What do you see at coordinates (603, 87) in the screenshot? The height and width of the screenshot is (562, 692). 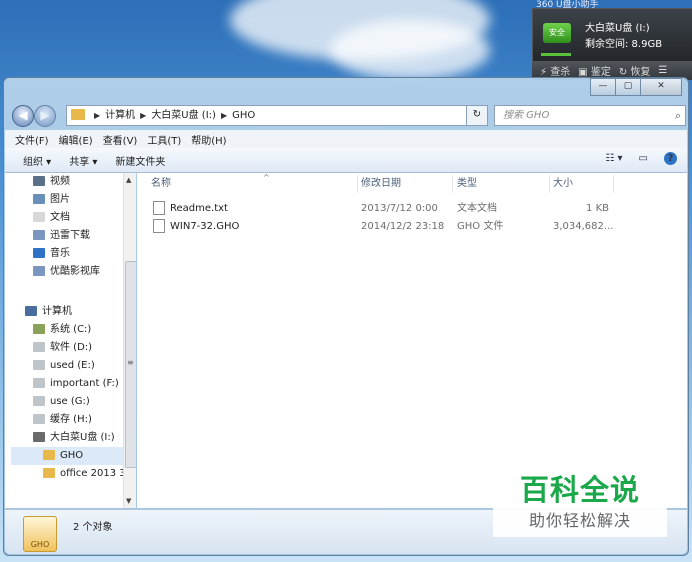 I see `minimize-button: —` at bounding box center [603, 87].